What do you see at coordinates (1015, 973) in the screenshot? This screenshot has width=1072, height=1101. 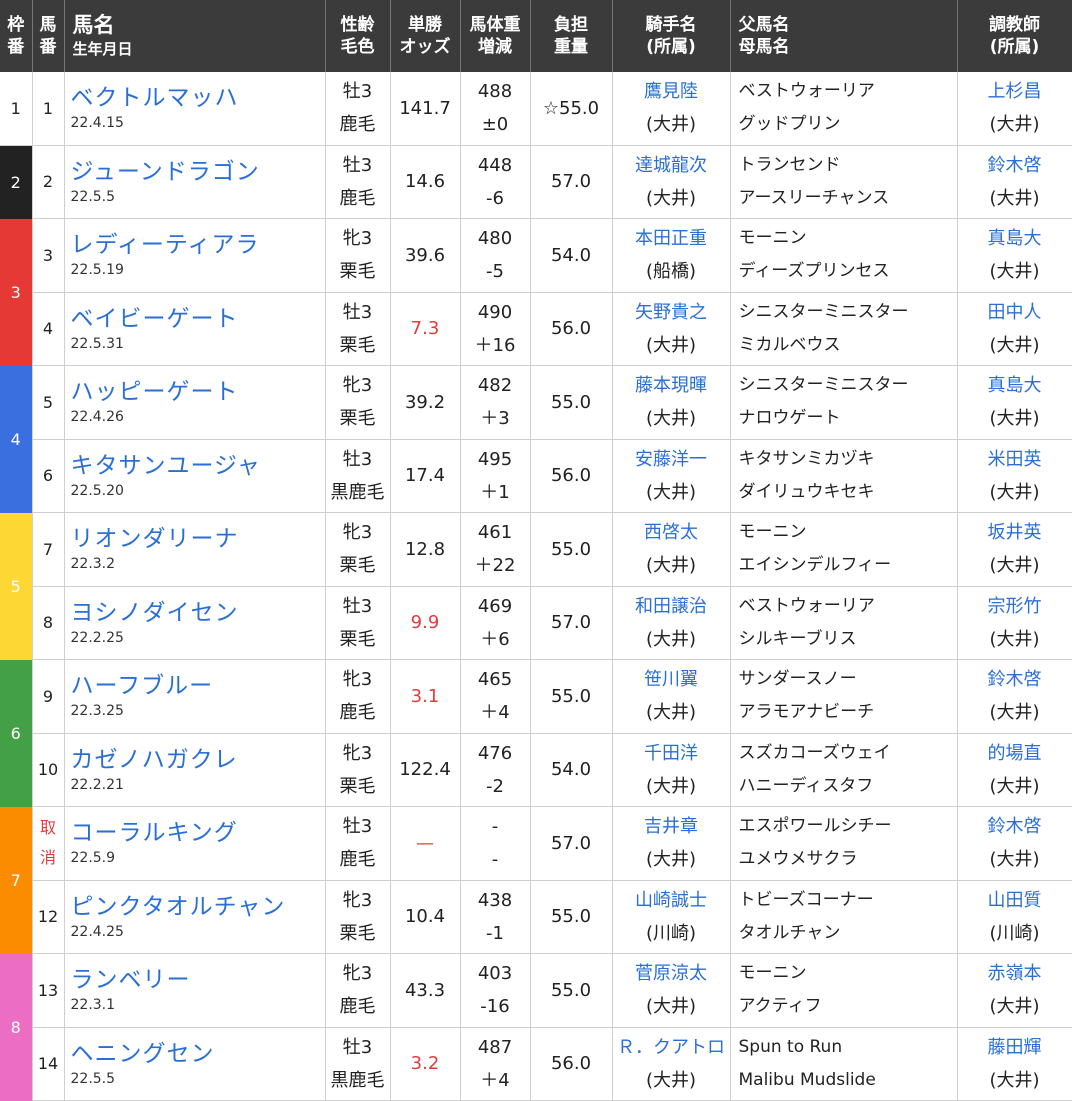 I see `trainer-link: 赤嶺本` at bounding box center [1015, 973].